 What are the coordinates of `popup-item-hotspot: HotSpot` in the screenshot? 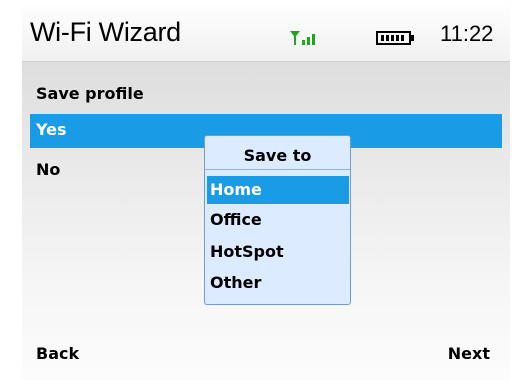 It's located at (278, 252).